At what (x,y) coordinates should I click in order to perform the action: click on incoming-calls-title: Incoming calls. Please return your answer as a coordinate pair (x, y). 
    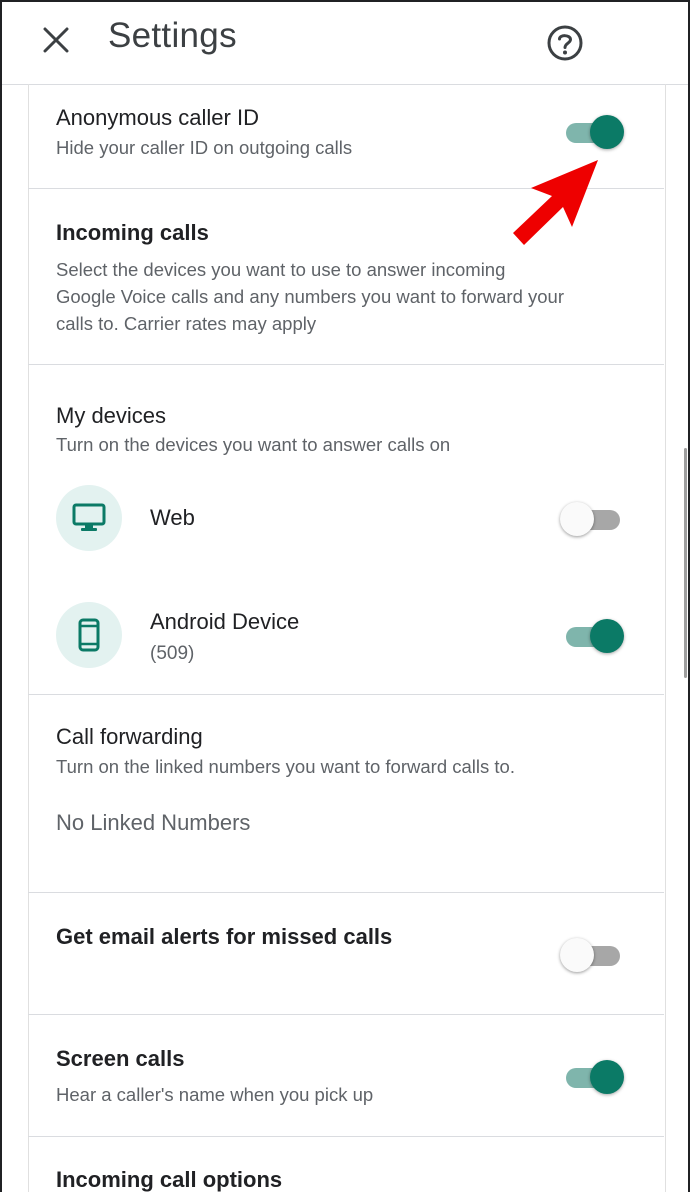
    Looking at the image, I should click on (132, 232).